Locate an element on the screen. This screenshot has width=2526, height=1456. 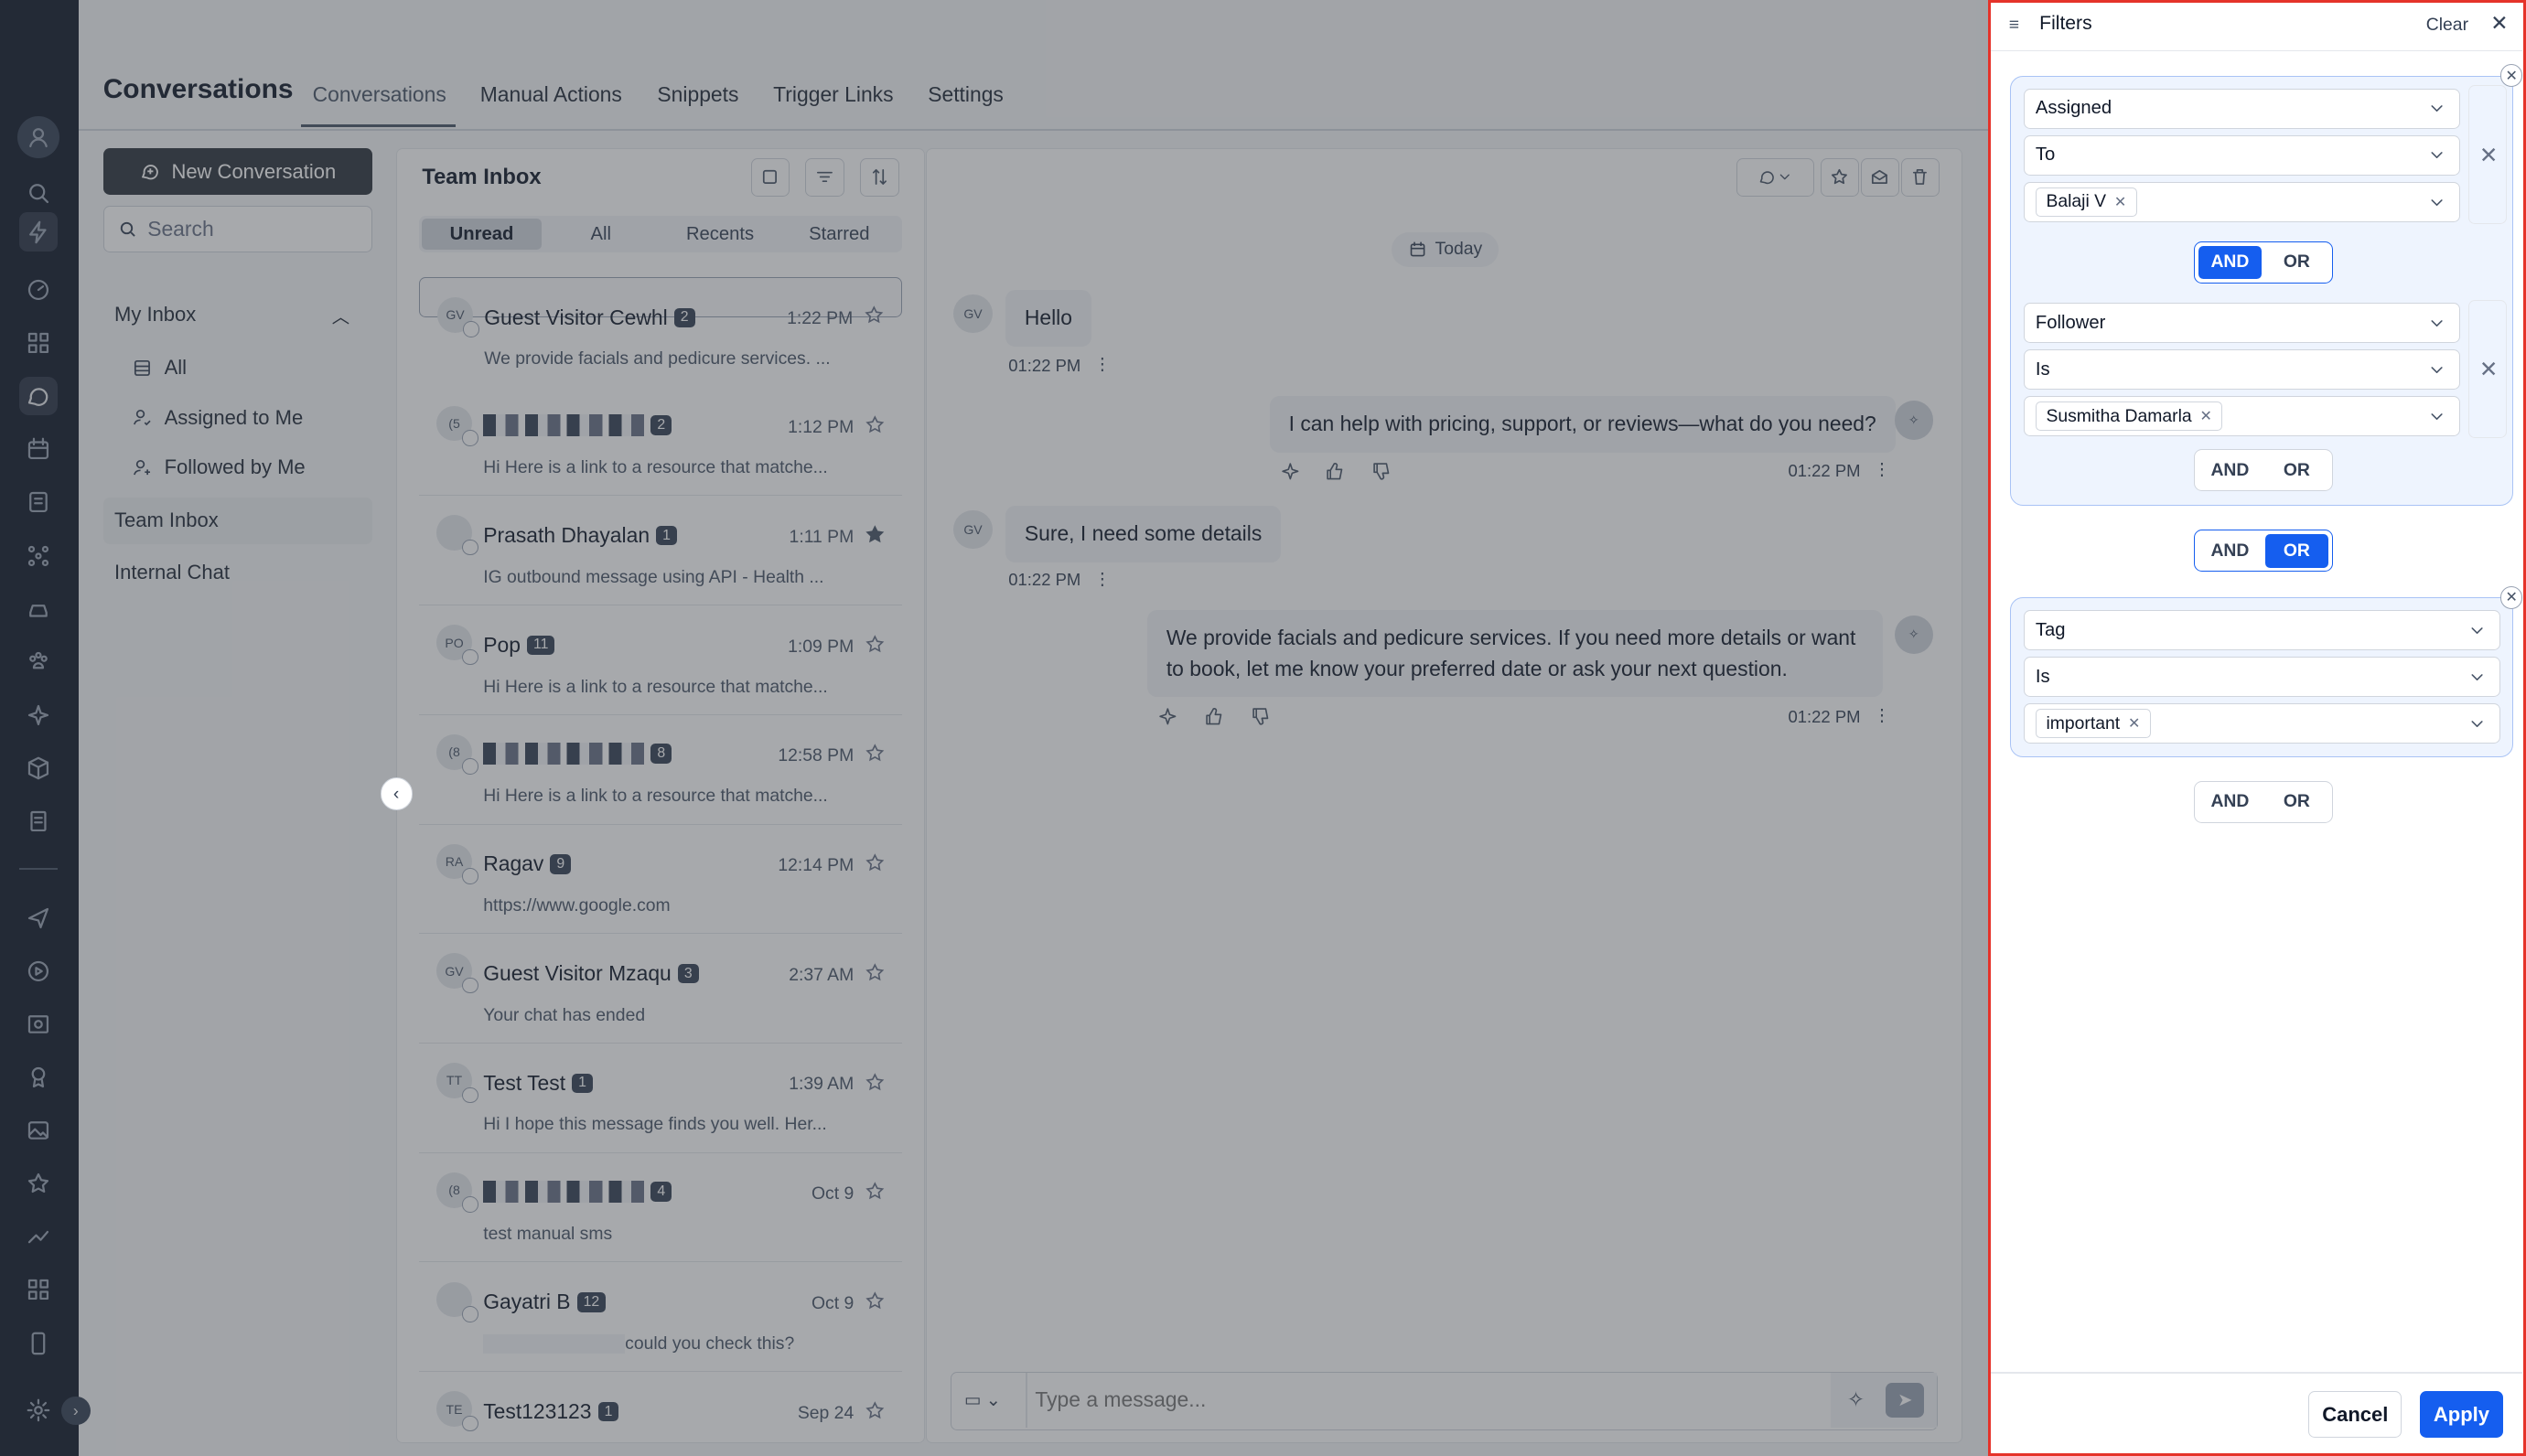
panel-header-divider is located at coordinates (2257, 50).